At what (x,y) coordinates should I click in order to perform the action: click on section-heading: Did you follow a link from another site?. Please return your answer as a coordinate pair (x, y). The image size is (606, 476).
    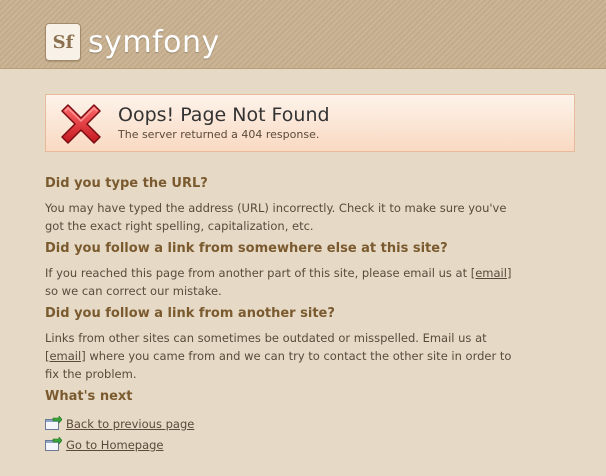
    Looking at the image, I should click on (190, 313).